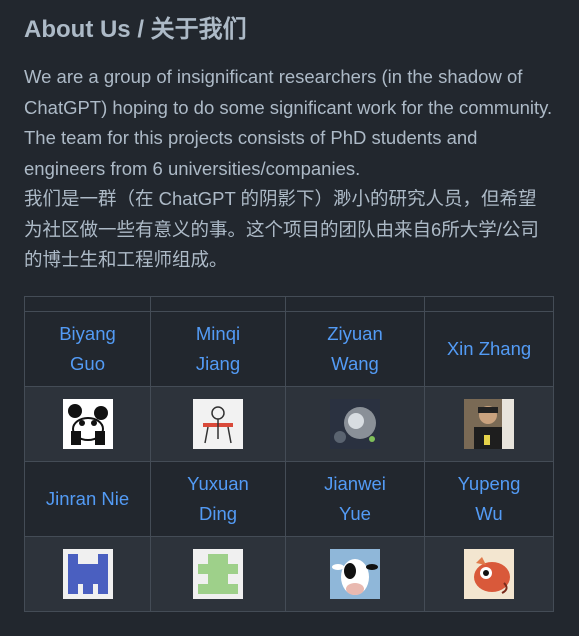  I want to click on member-link-ziyuan-wang: Ziyuan Wang, so click(355, 348).